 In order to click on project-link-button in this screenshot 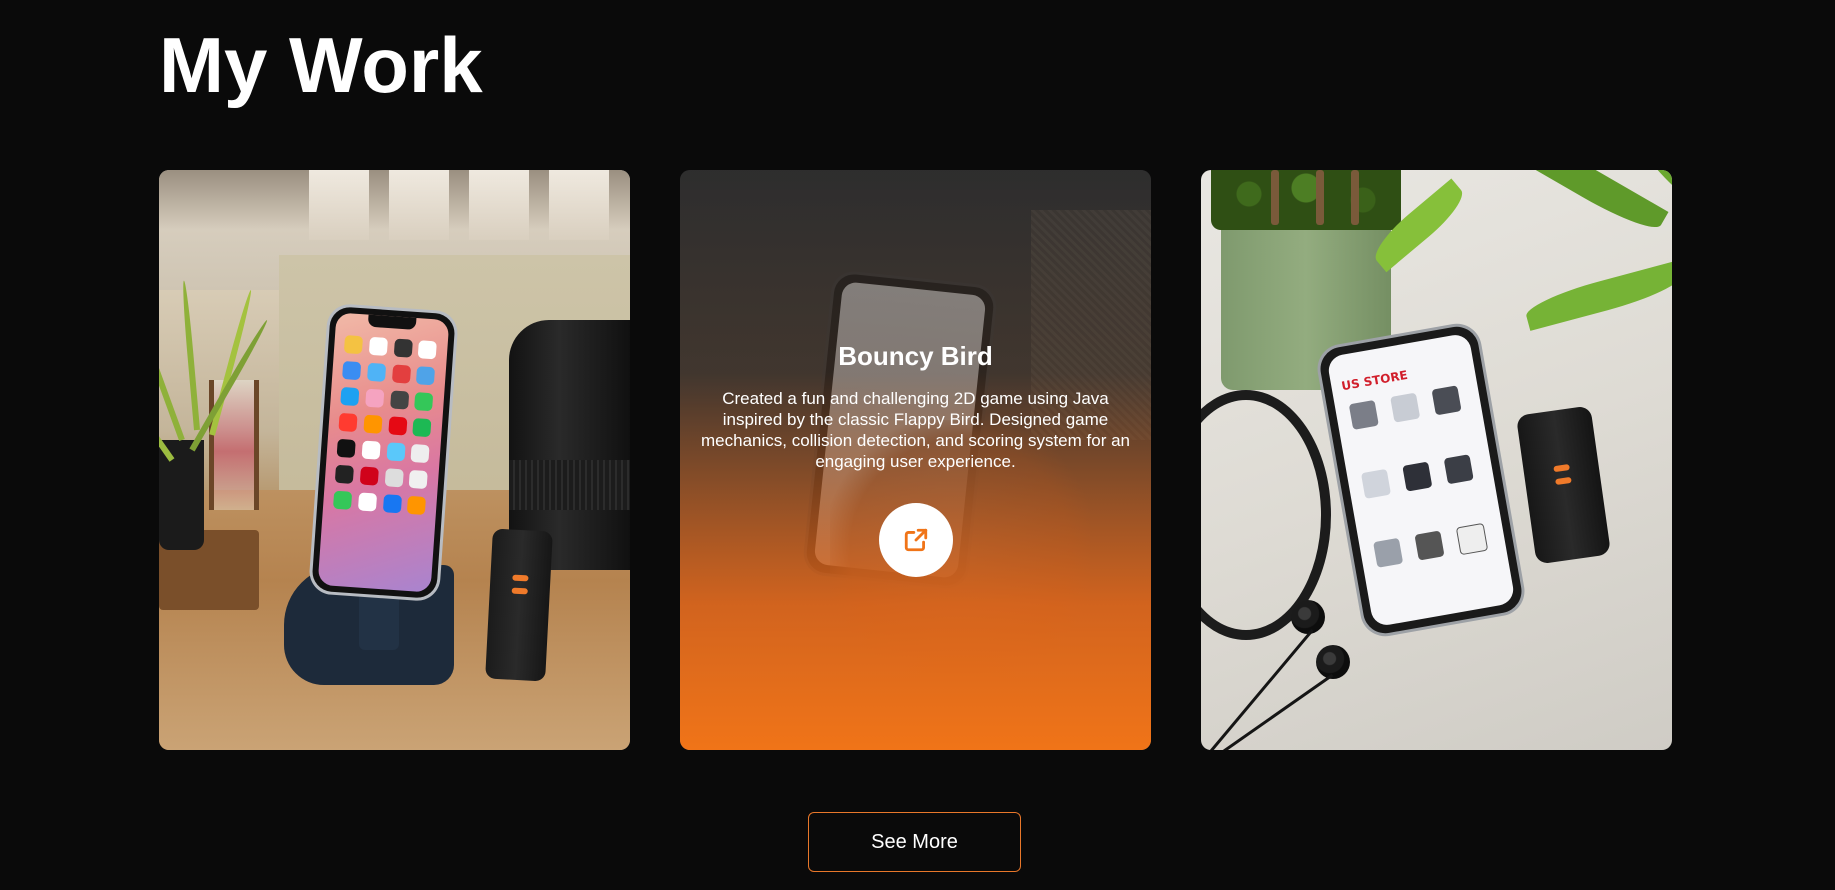, I will do `click(916, 540)`.